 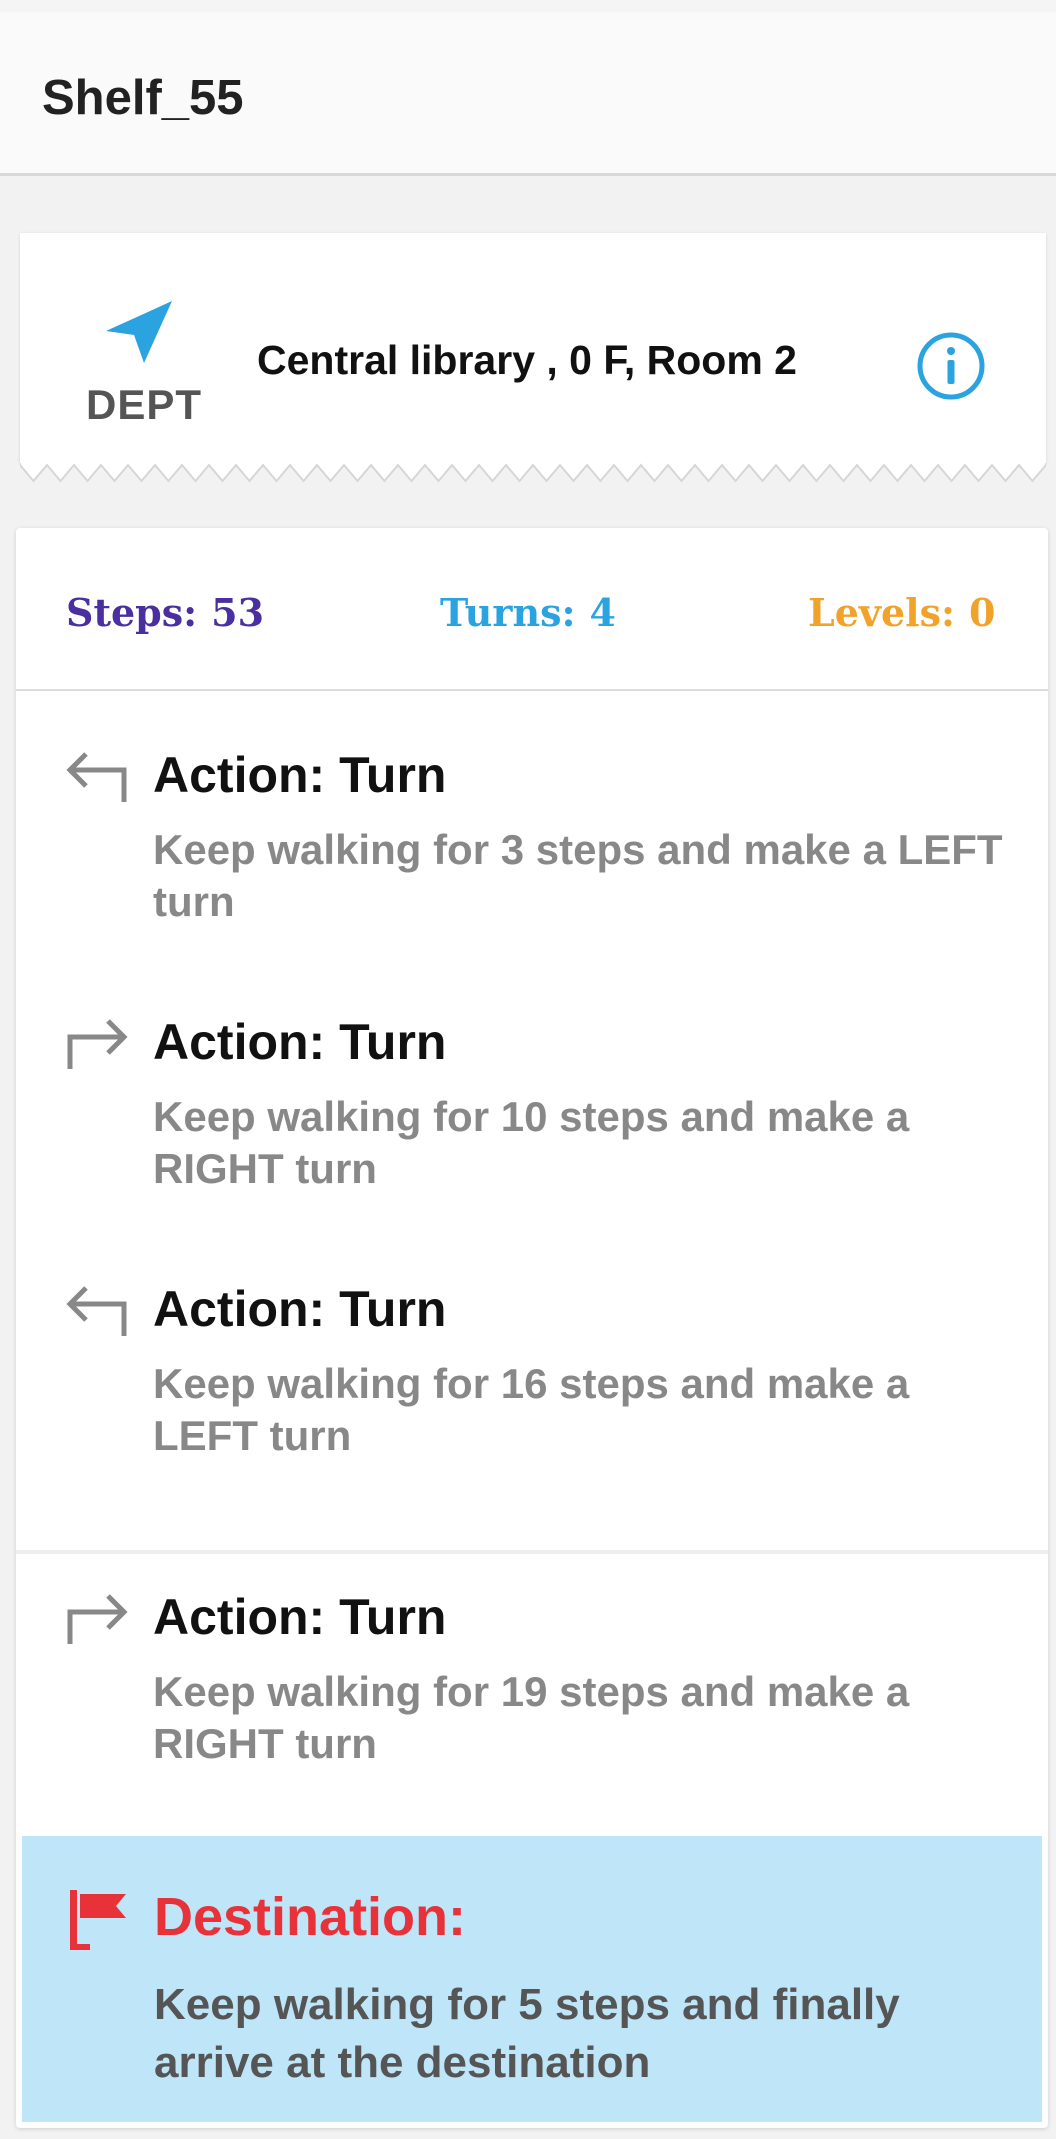 I want to click on ticket-zigzag-edge, so click(x=533, y=473).